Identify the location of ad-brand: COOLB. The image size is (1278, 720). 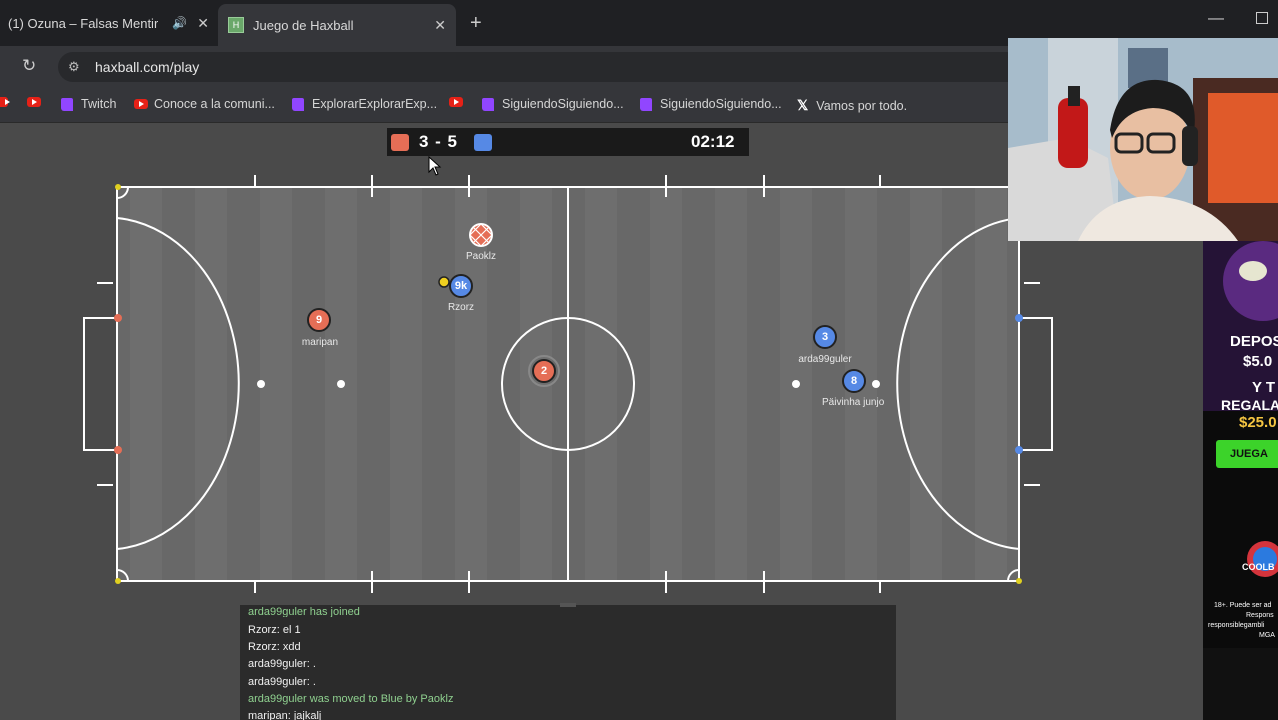
(1258, 567).